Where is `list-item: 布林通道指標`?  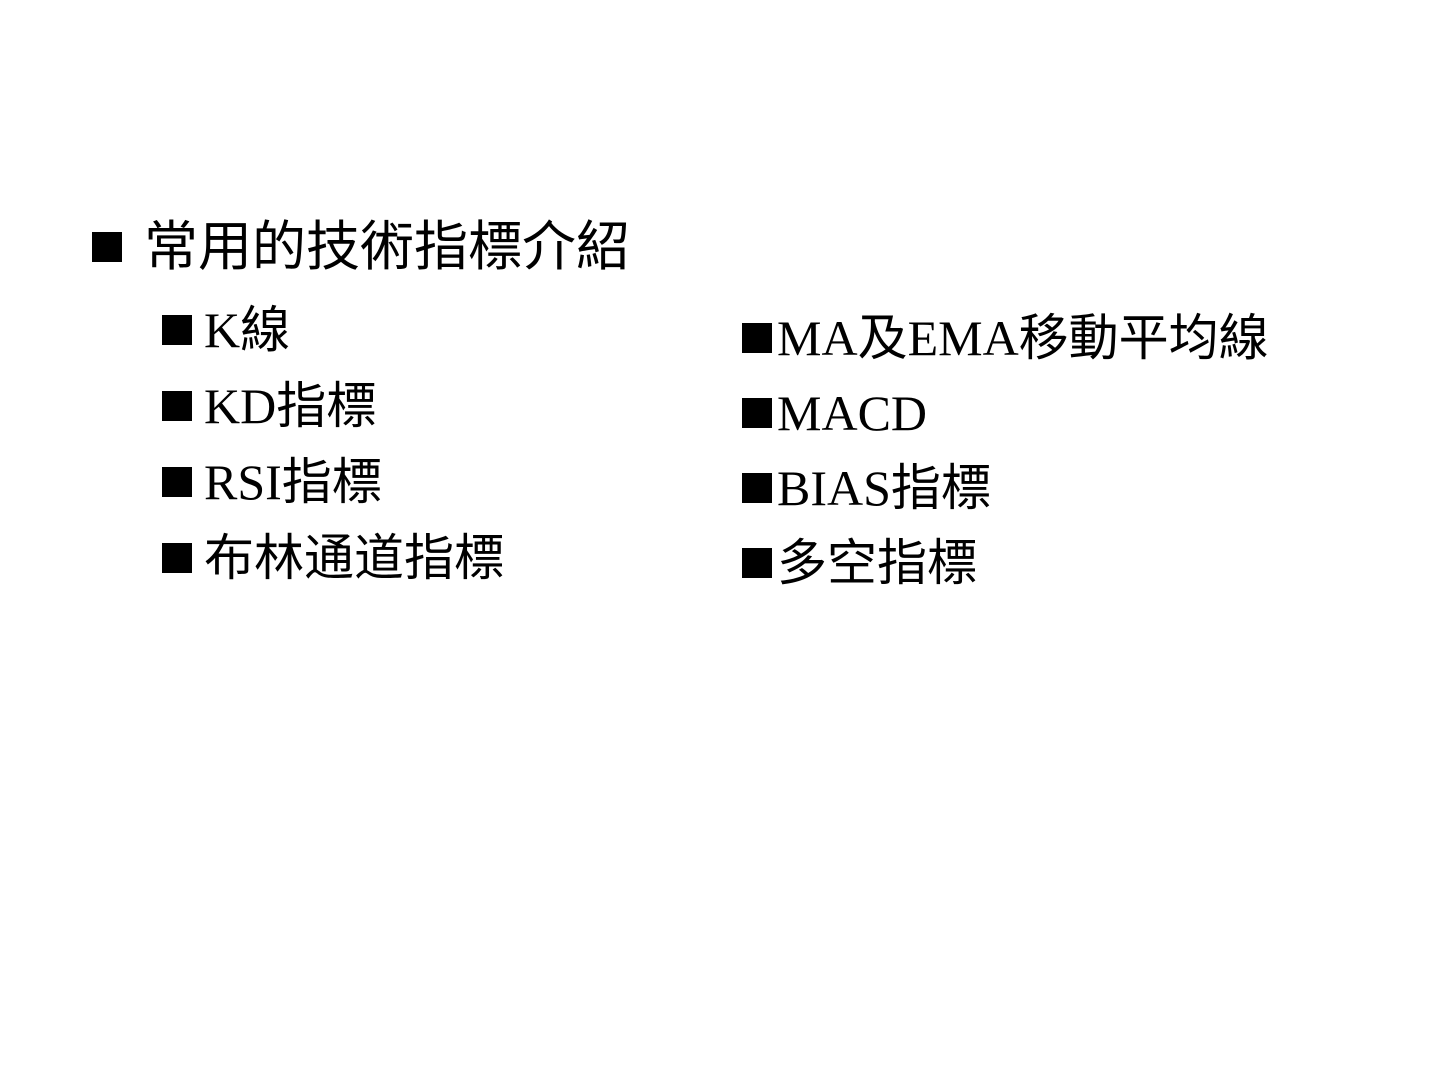
list-item: 布林通道指標 is located at coordinates (333, 558).